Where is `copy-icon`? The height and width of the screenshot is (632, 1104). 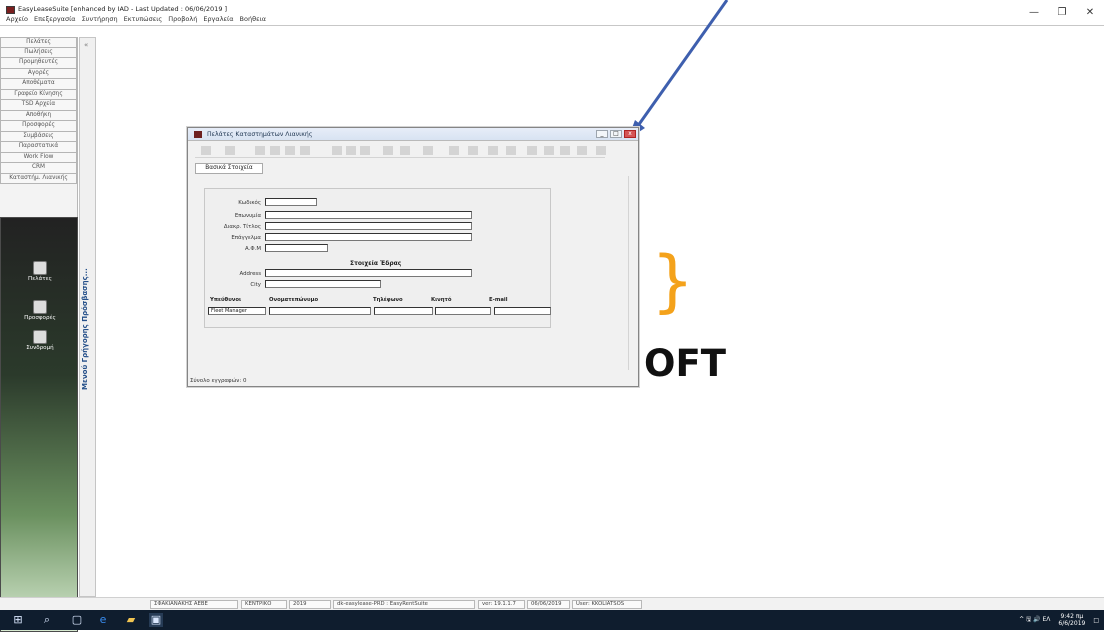
copy-icon is located at coordinates (337, 150).